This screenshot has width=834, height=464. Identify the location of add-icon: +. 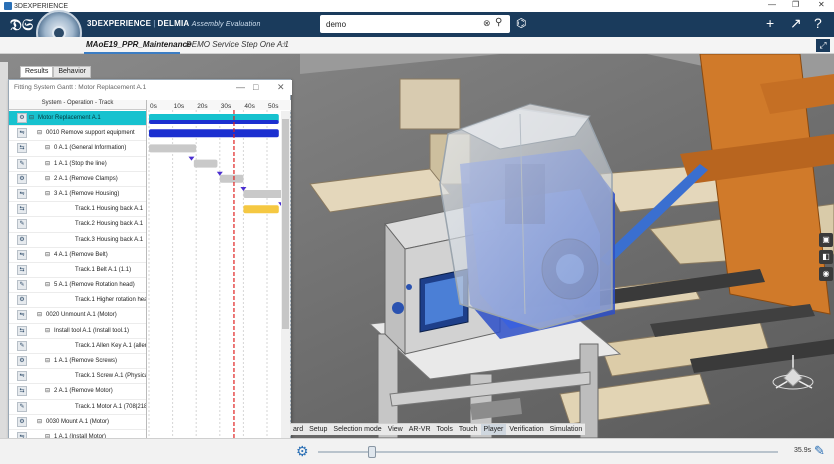
(770, 23).